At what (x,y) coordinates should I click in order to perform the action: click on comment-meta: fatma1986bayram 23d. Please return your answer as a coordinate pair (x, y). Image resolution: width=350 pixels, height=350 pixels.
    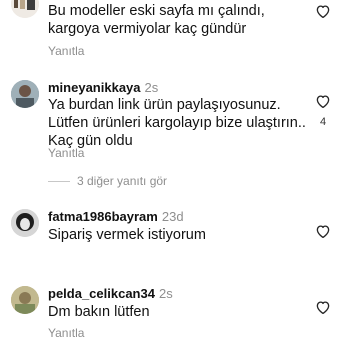
    Looking at the image, I should click on (116, 216).